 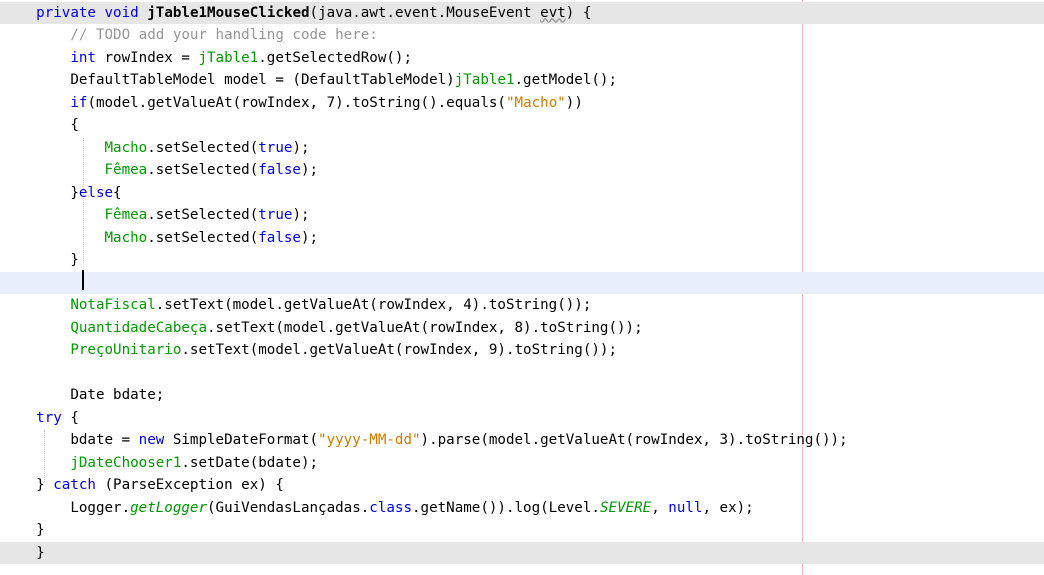 I want to click on code-token: Logger., so click(x=66, y=507).